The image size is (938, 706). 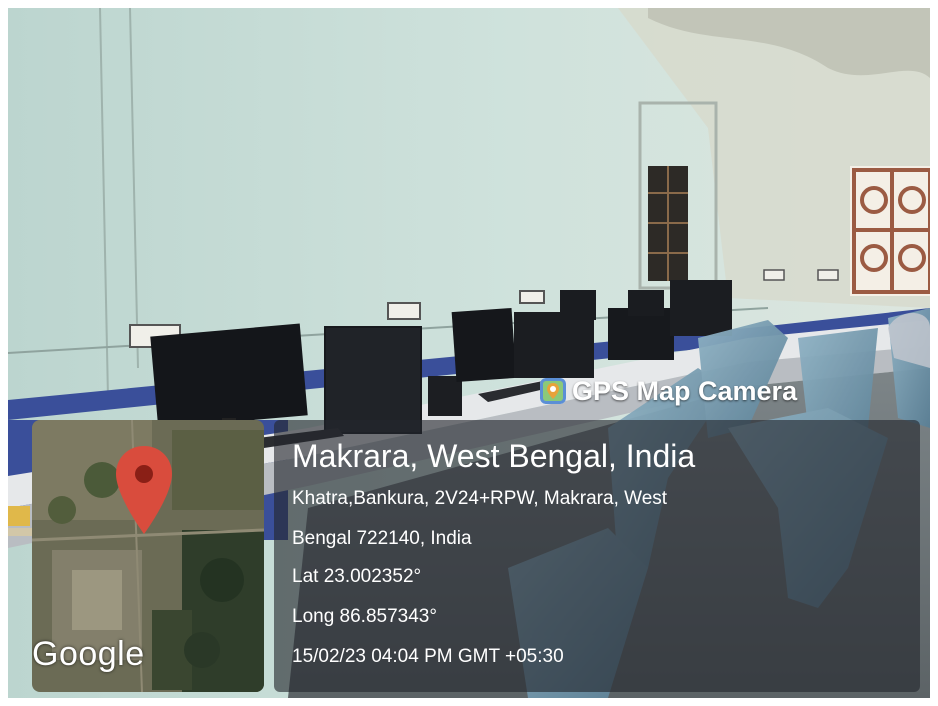 I want to click on map-thumbnail: Google, so click(x=148, y=556).